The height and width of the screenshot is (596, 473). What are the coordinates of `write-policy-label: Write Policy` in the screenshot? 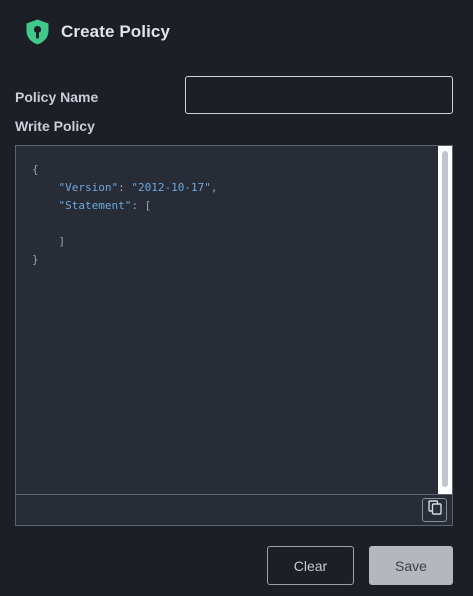 It's located at (55, 126).